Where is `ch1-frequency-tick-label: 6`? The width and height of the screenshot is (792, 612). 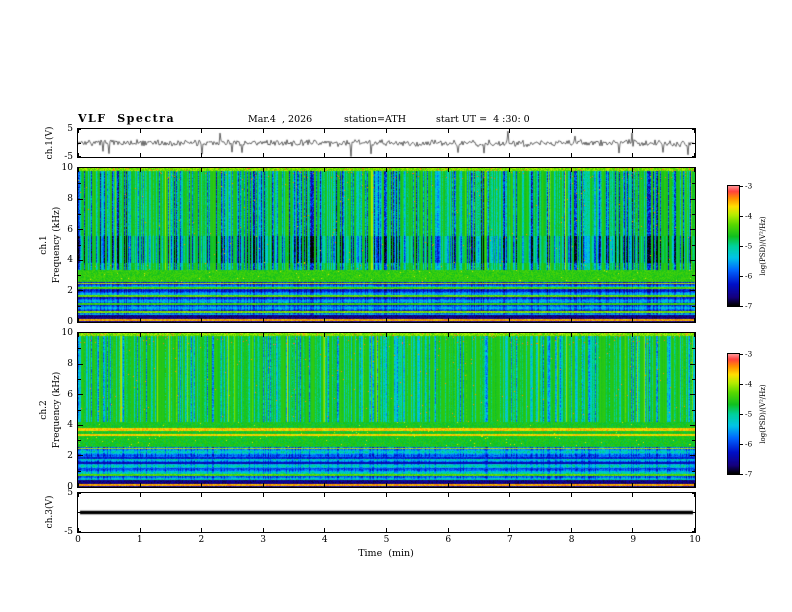 ch1-frequency-tick-label: 6 is located at coordinates (70, 229).